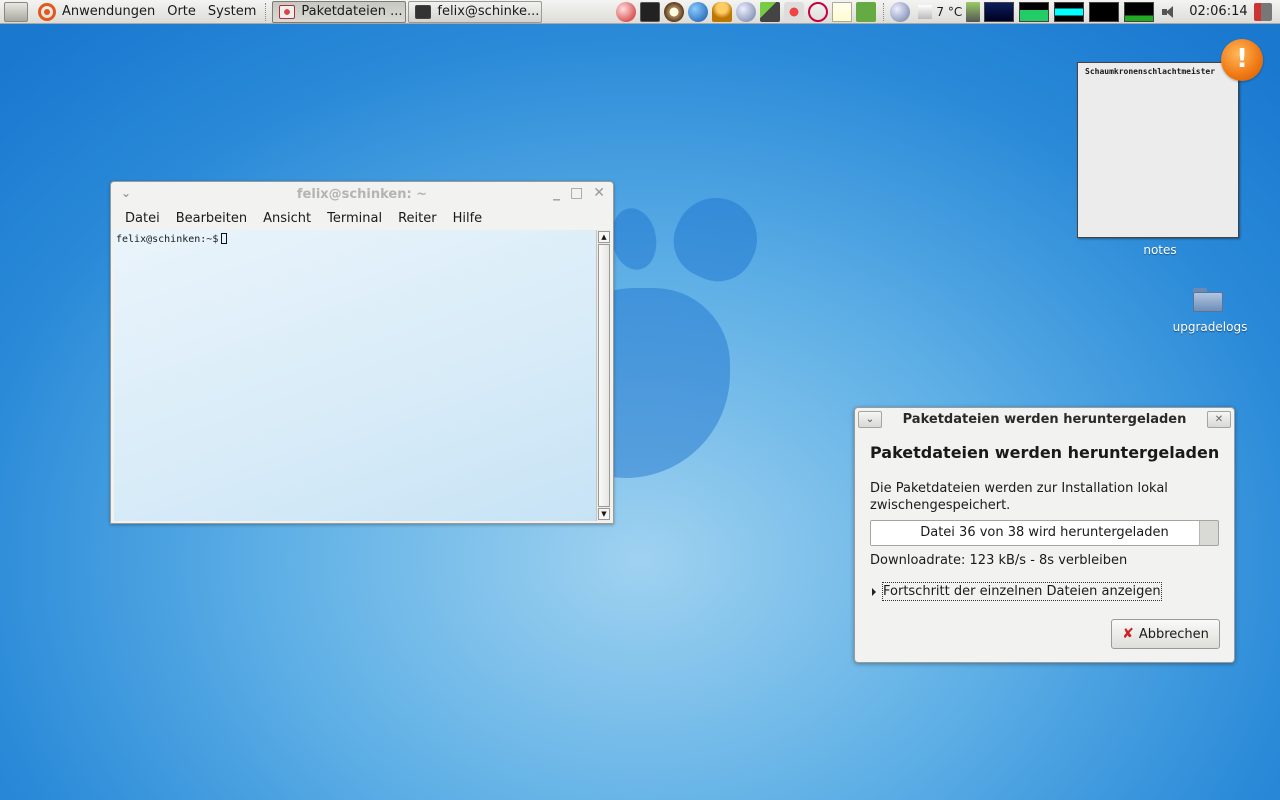  What do you see at coordinates (818, 11) in the screenshot?
I see `debian-icon` at bounding box center [818, 11].